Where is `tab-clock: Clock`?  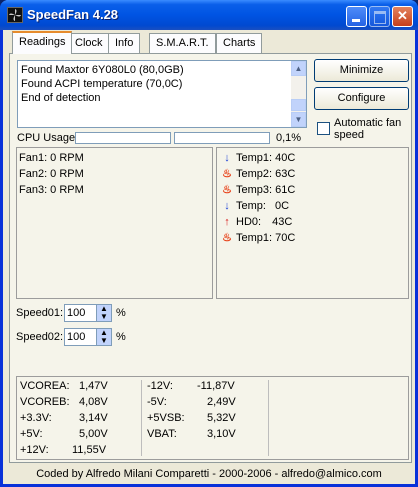
tab-clock: Clock is located at coordinates (89, 43).